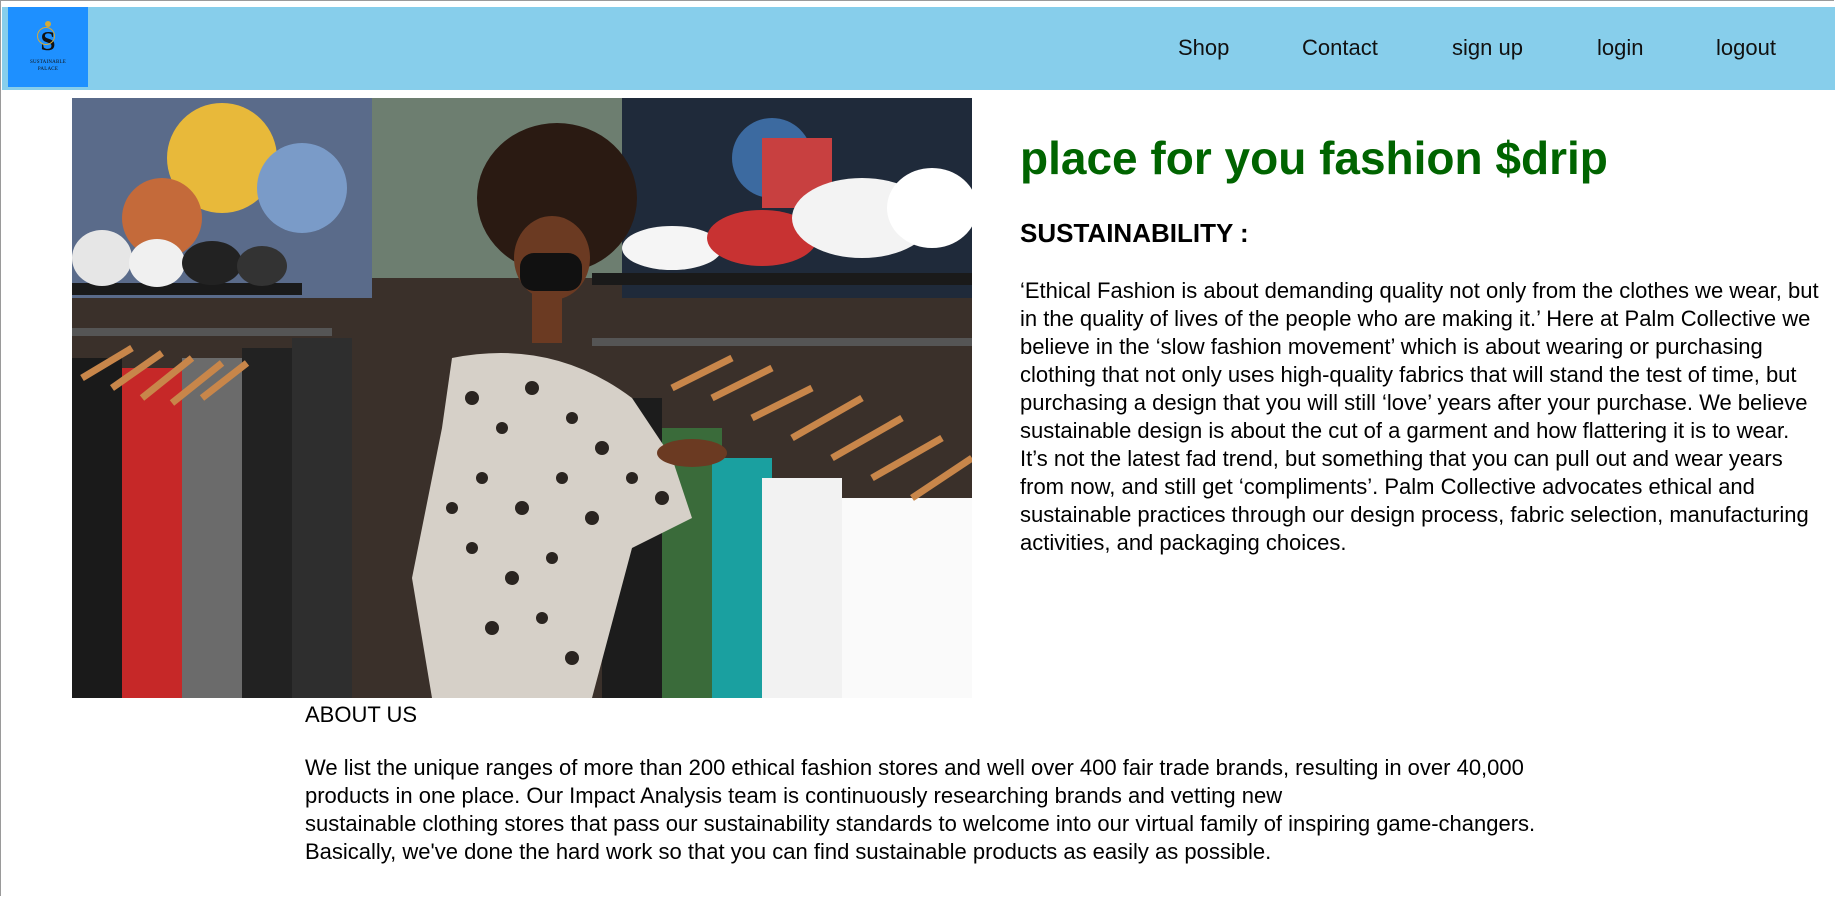 This screenshot has height=897, width=1835. I want to click on nav-contact-link: Contact, so click(1340, 48).